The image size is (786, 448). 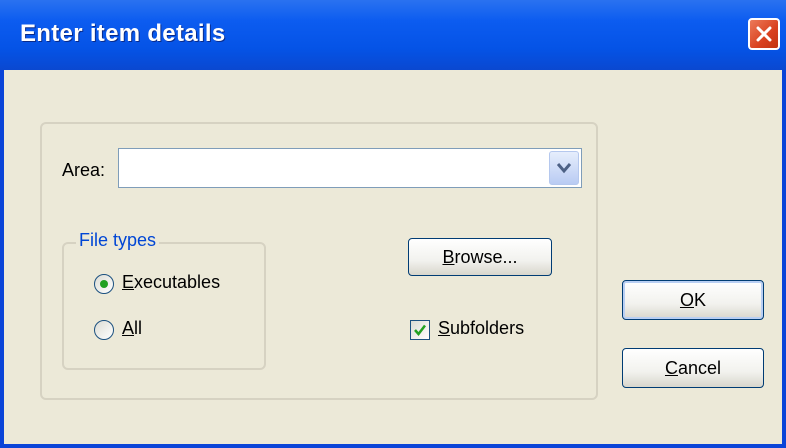 I want to click on file-types-group, so click(x=164, y=306).